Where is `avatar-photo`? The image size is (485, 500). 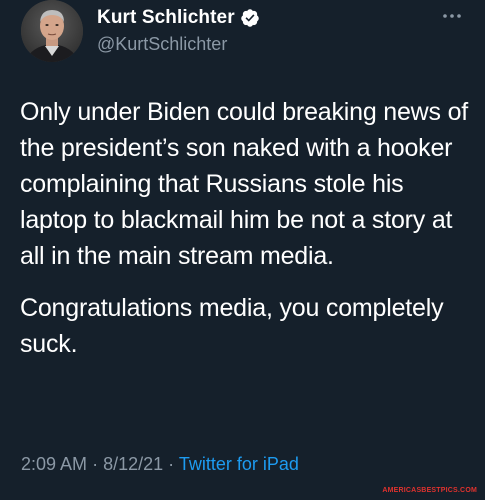
avatar-photo is located at coordinates (52, 31).